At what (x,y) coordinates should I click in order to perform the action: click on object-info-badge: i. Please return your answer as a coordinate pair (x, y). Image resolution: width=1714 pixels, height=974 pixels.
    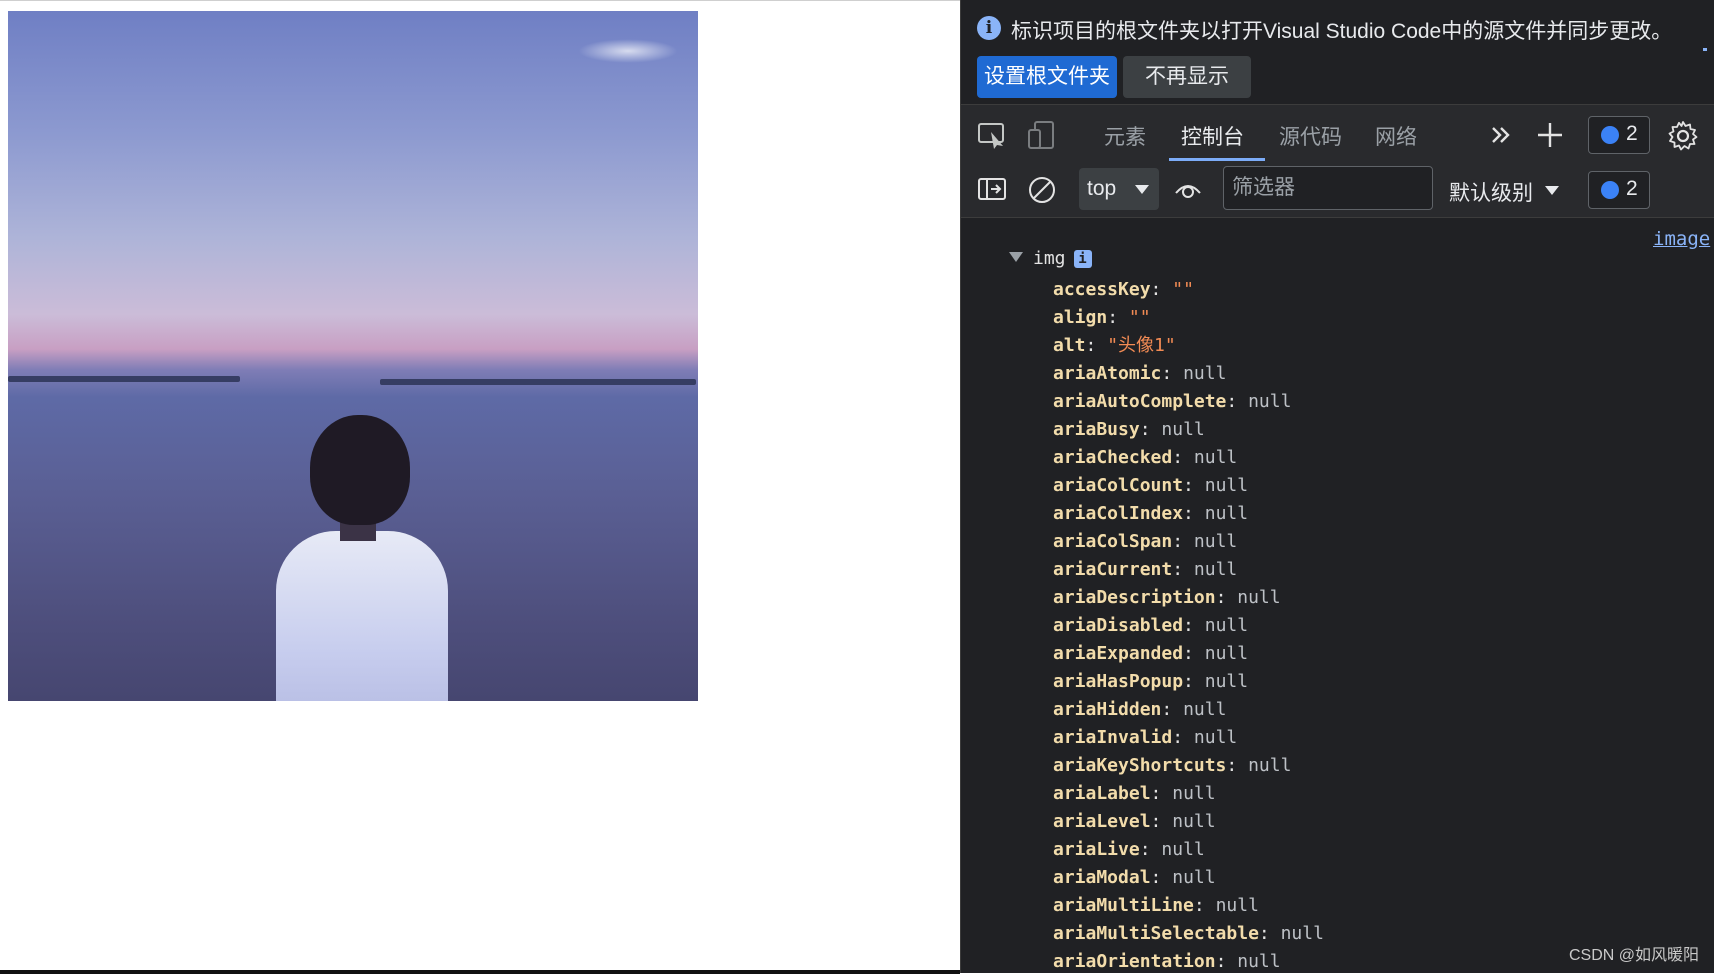
    Looking at the image, I should click on (1082, 259).